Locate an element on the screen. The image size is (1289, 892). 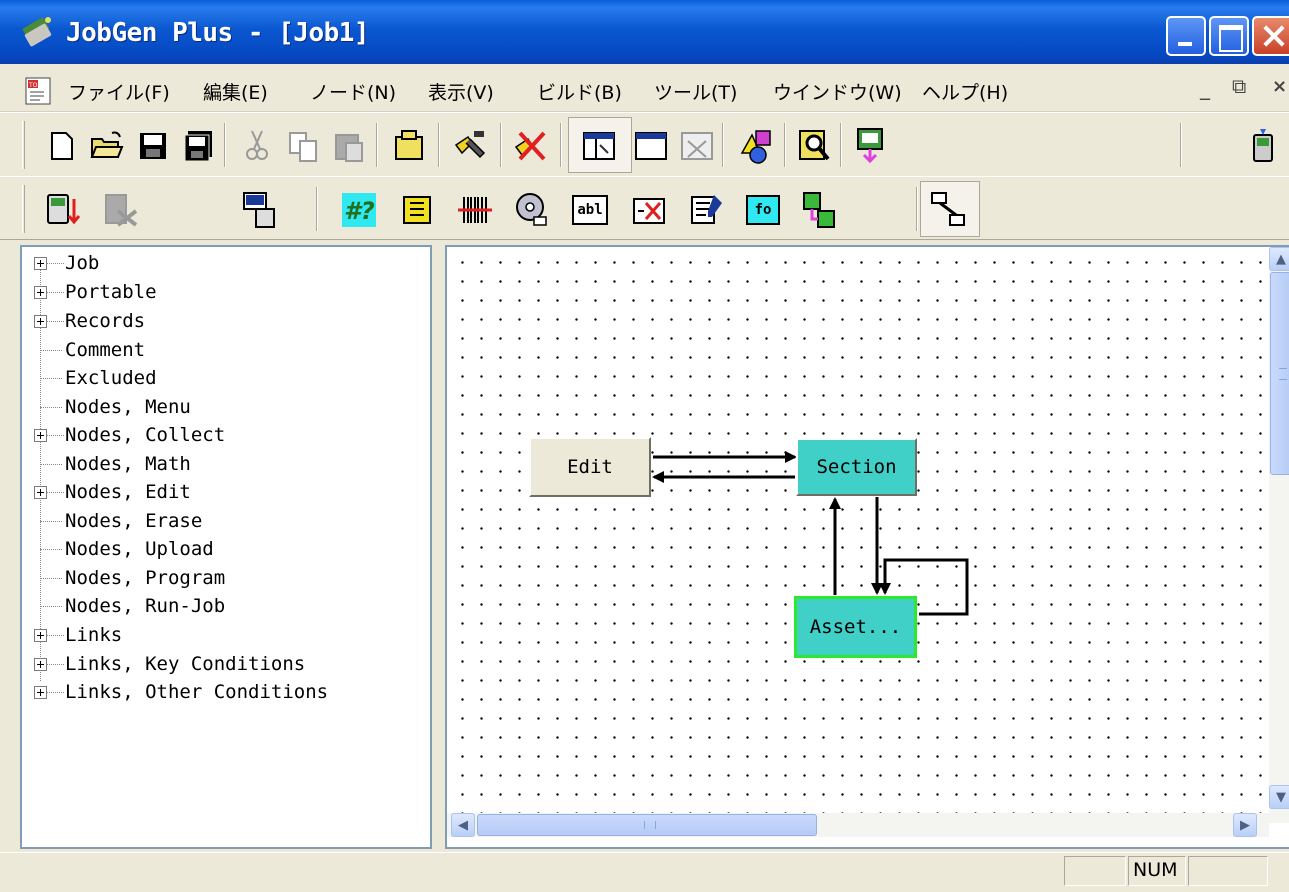
question-node-icon: #? is located at coordinates (359, 210).